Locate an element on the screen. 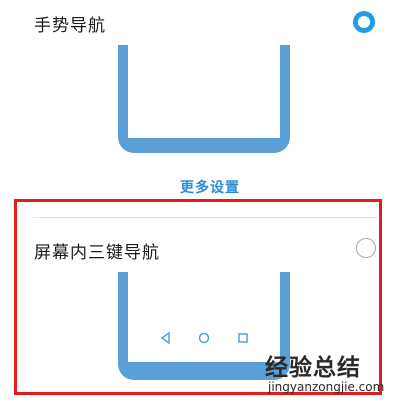 This screenshot has width=400, height=405. gesture-phone-illustration is located at coordinates (204, 99).